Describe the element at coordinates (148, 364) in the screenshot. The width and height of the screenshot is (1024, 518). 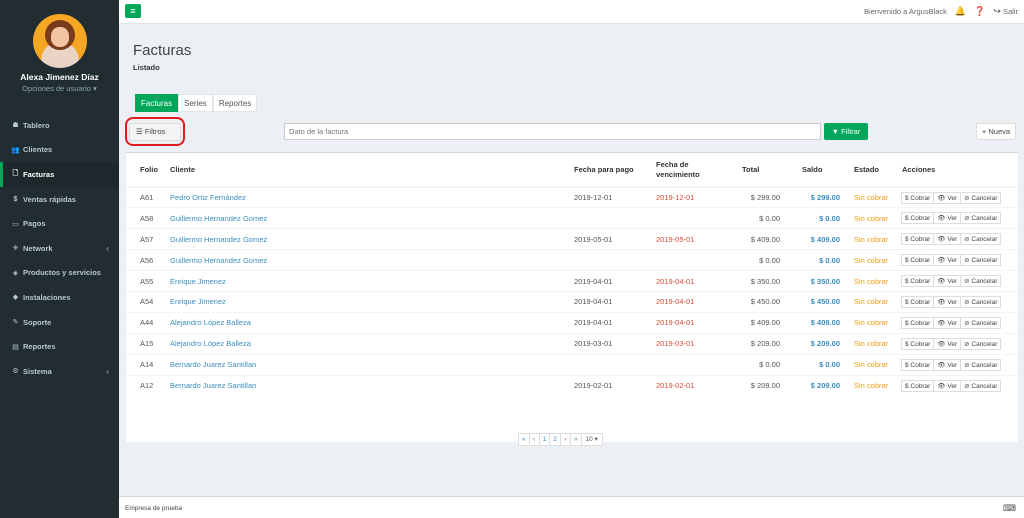
I see `cell-folio: A14` at that location.